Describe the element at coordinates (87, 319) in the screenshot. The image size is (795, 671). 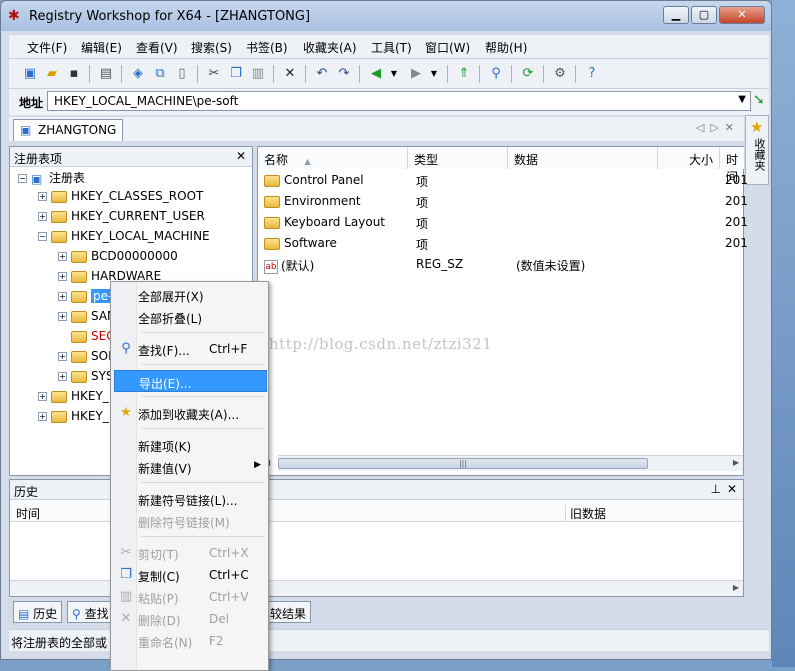
I see `tree-item: + SAM` at that location.